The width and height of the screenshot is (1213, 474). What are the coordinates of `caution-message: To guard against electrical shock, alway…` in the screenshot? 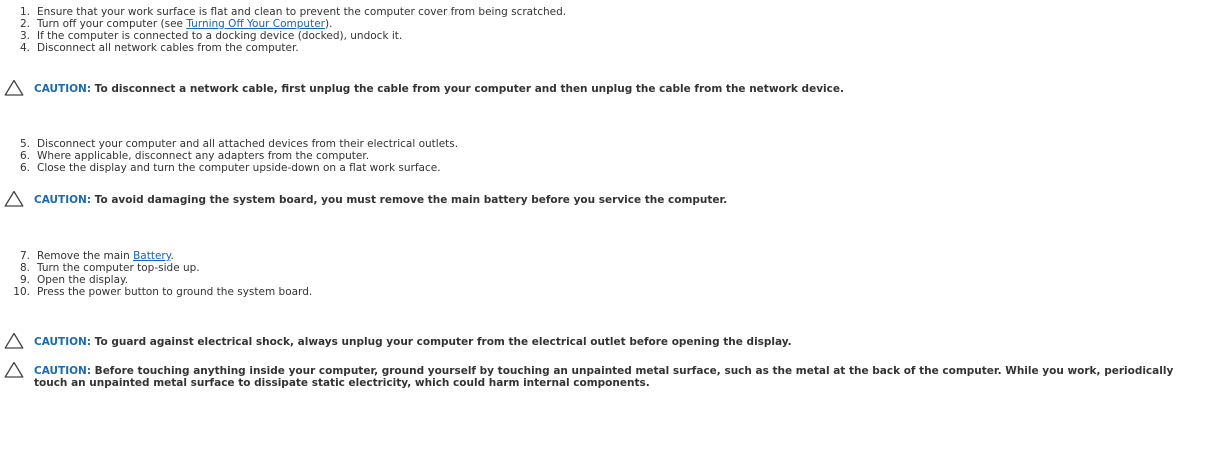 It's located at (441, 342).